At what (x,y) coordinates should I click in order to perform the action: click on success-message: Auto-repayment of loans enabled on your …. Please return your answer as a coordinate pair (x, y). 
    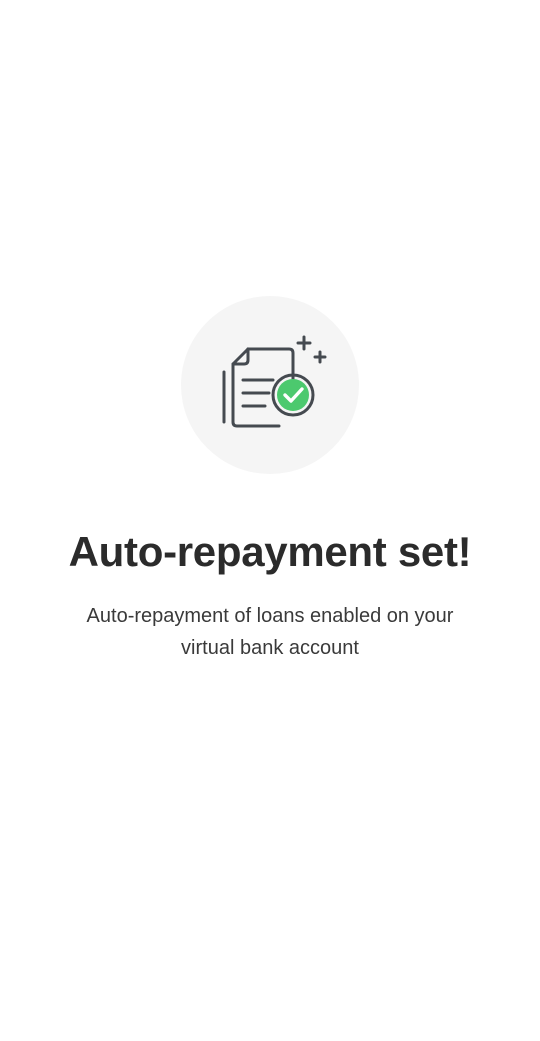
    Looking at the image, I should click on (270, 632).